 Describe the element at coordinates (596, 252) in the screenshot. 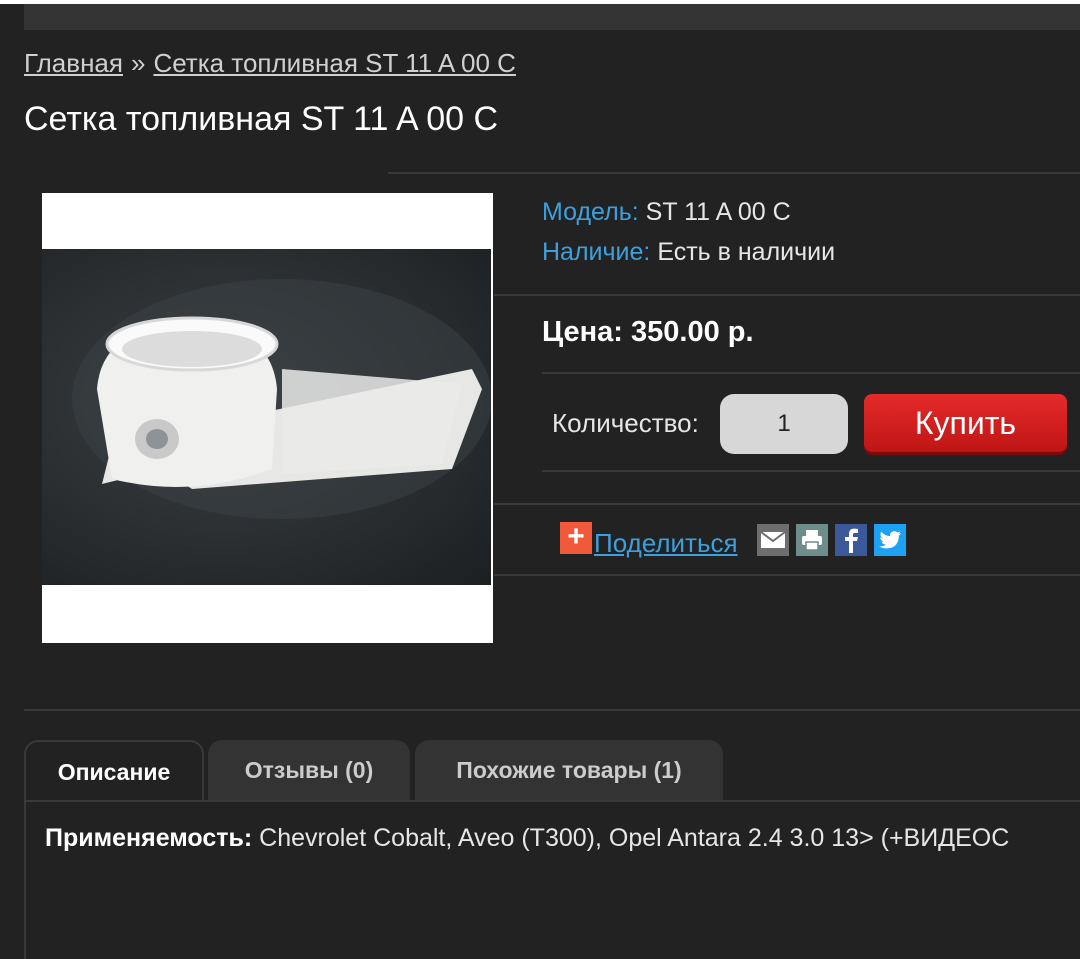

I see `availability-label: Наличие:` at that location.